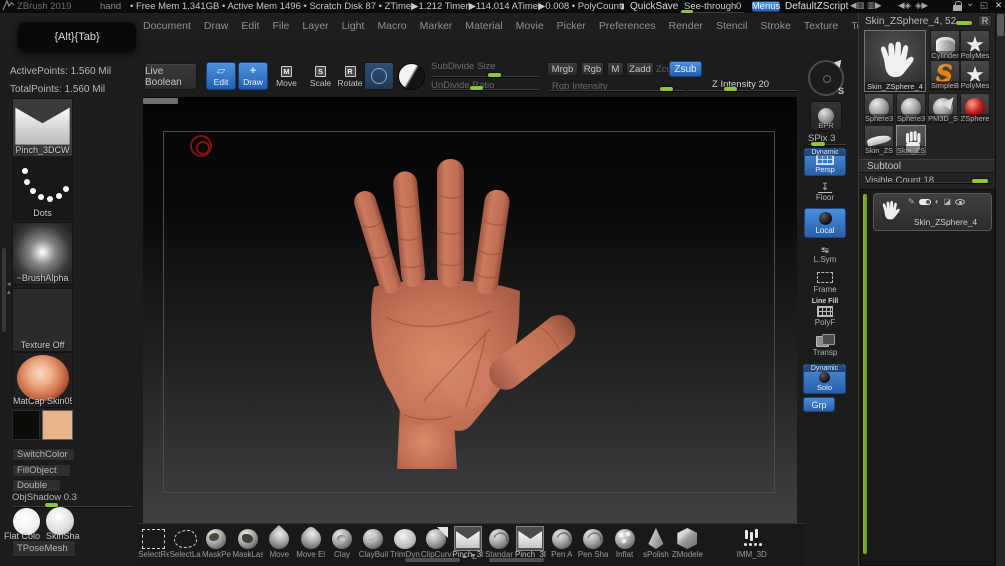  I want to click on minimize-icon: ⌄, so click(970, 4).